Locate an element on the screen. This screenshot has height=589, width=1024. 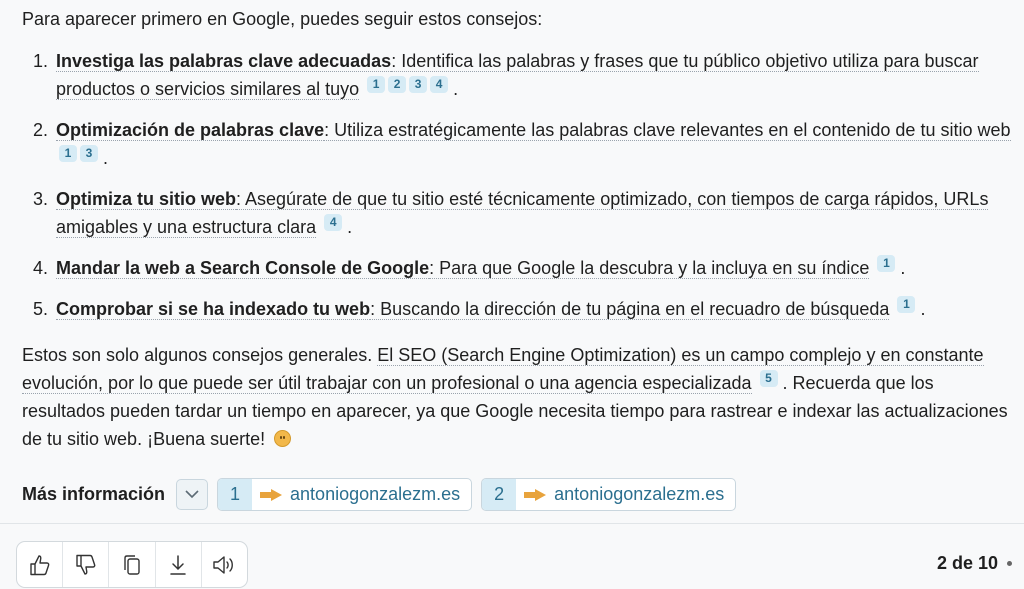
source-number: 1 is located at coordinates (235, 494).